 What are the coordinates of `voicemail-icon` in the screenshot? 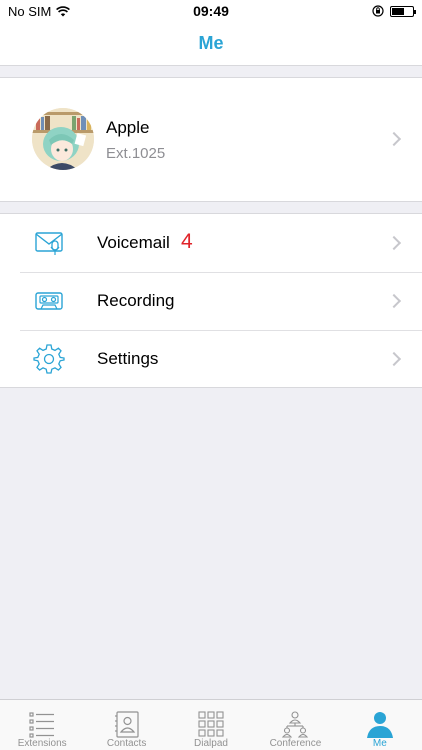 It's located at (49, 243).